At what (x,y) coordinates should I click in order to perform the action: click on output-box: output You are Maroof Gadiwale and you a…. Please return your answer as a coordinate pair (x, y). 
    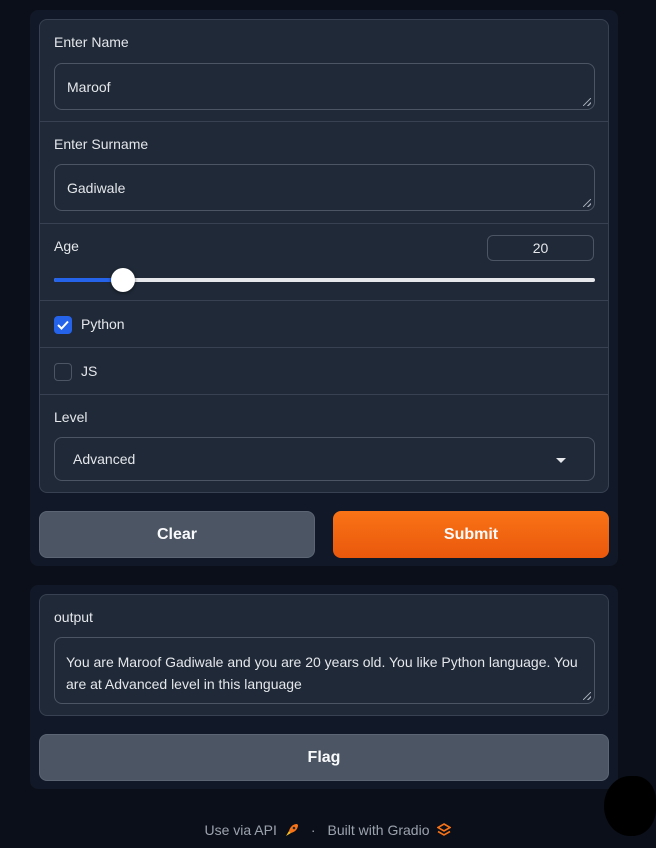
    Looking at the image, I should click on (324, 655).